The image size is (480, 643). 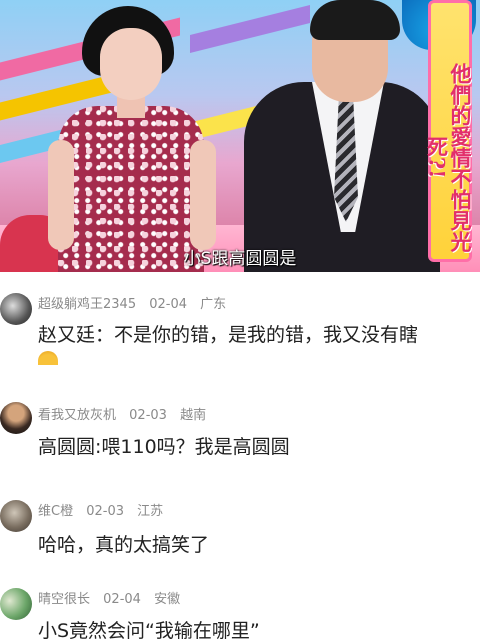 I want to click on comment-location: 江苏, so click(x=150, y=511).